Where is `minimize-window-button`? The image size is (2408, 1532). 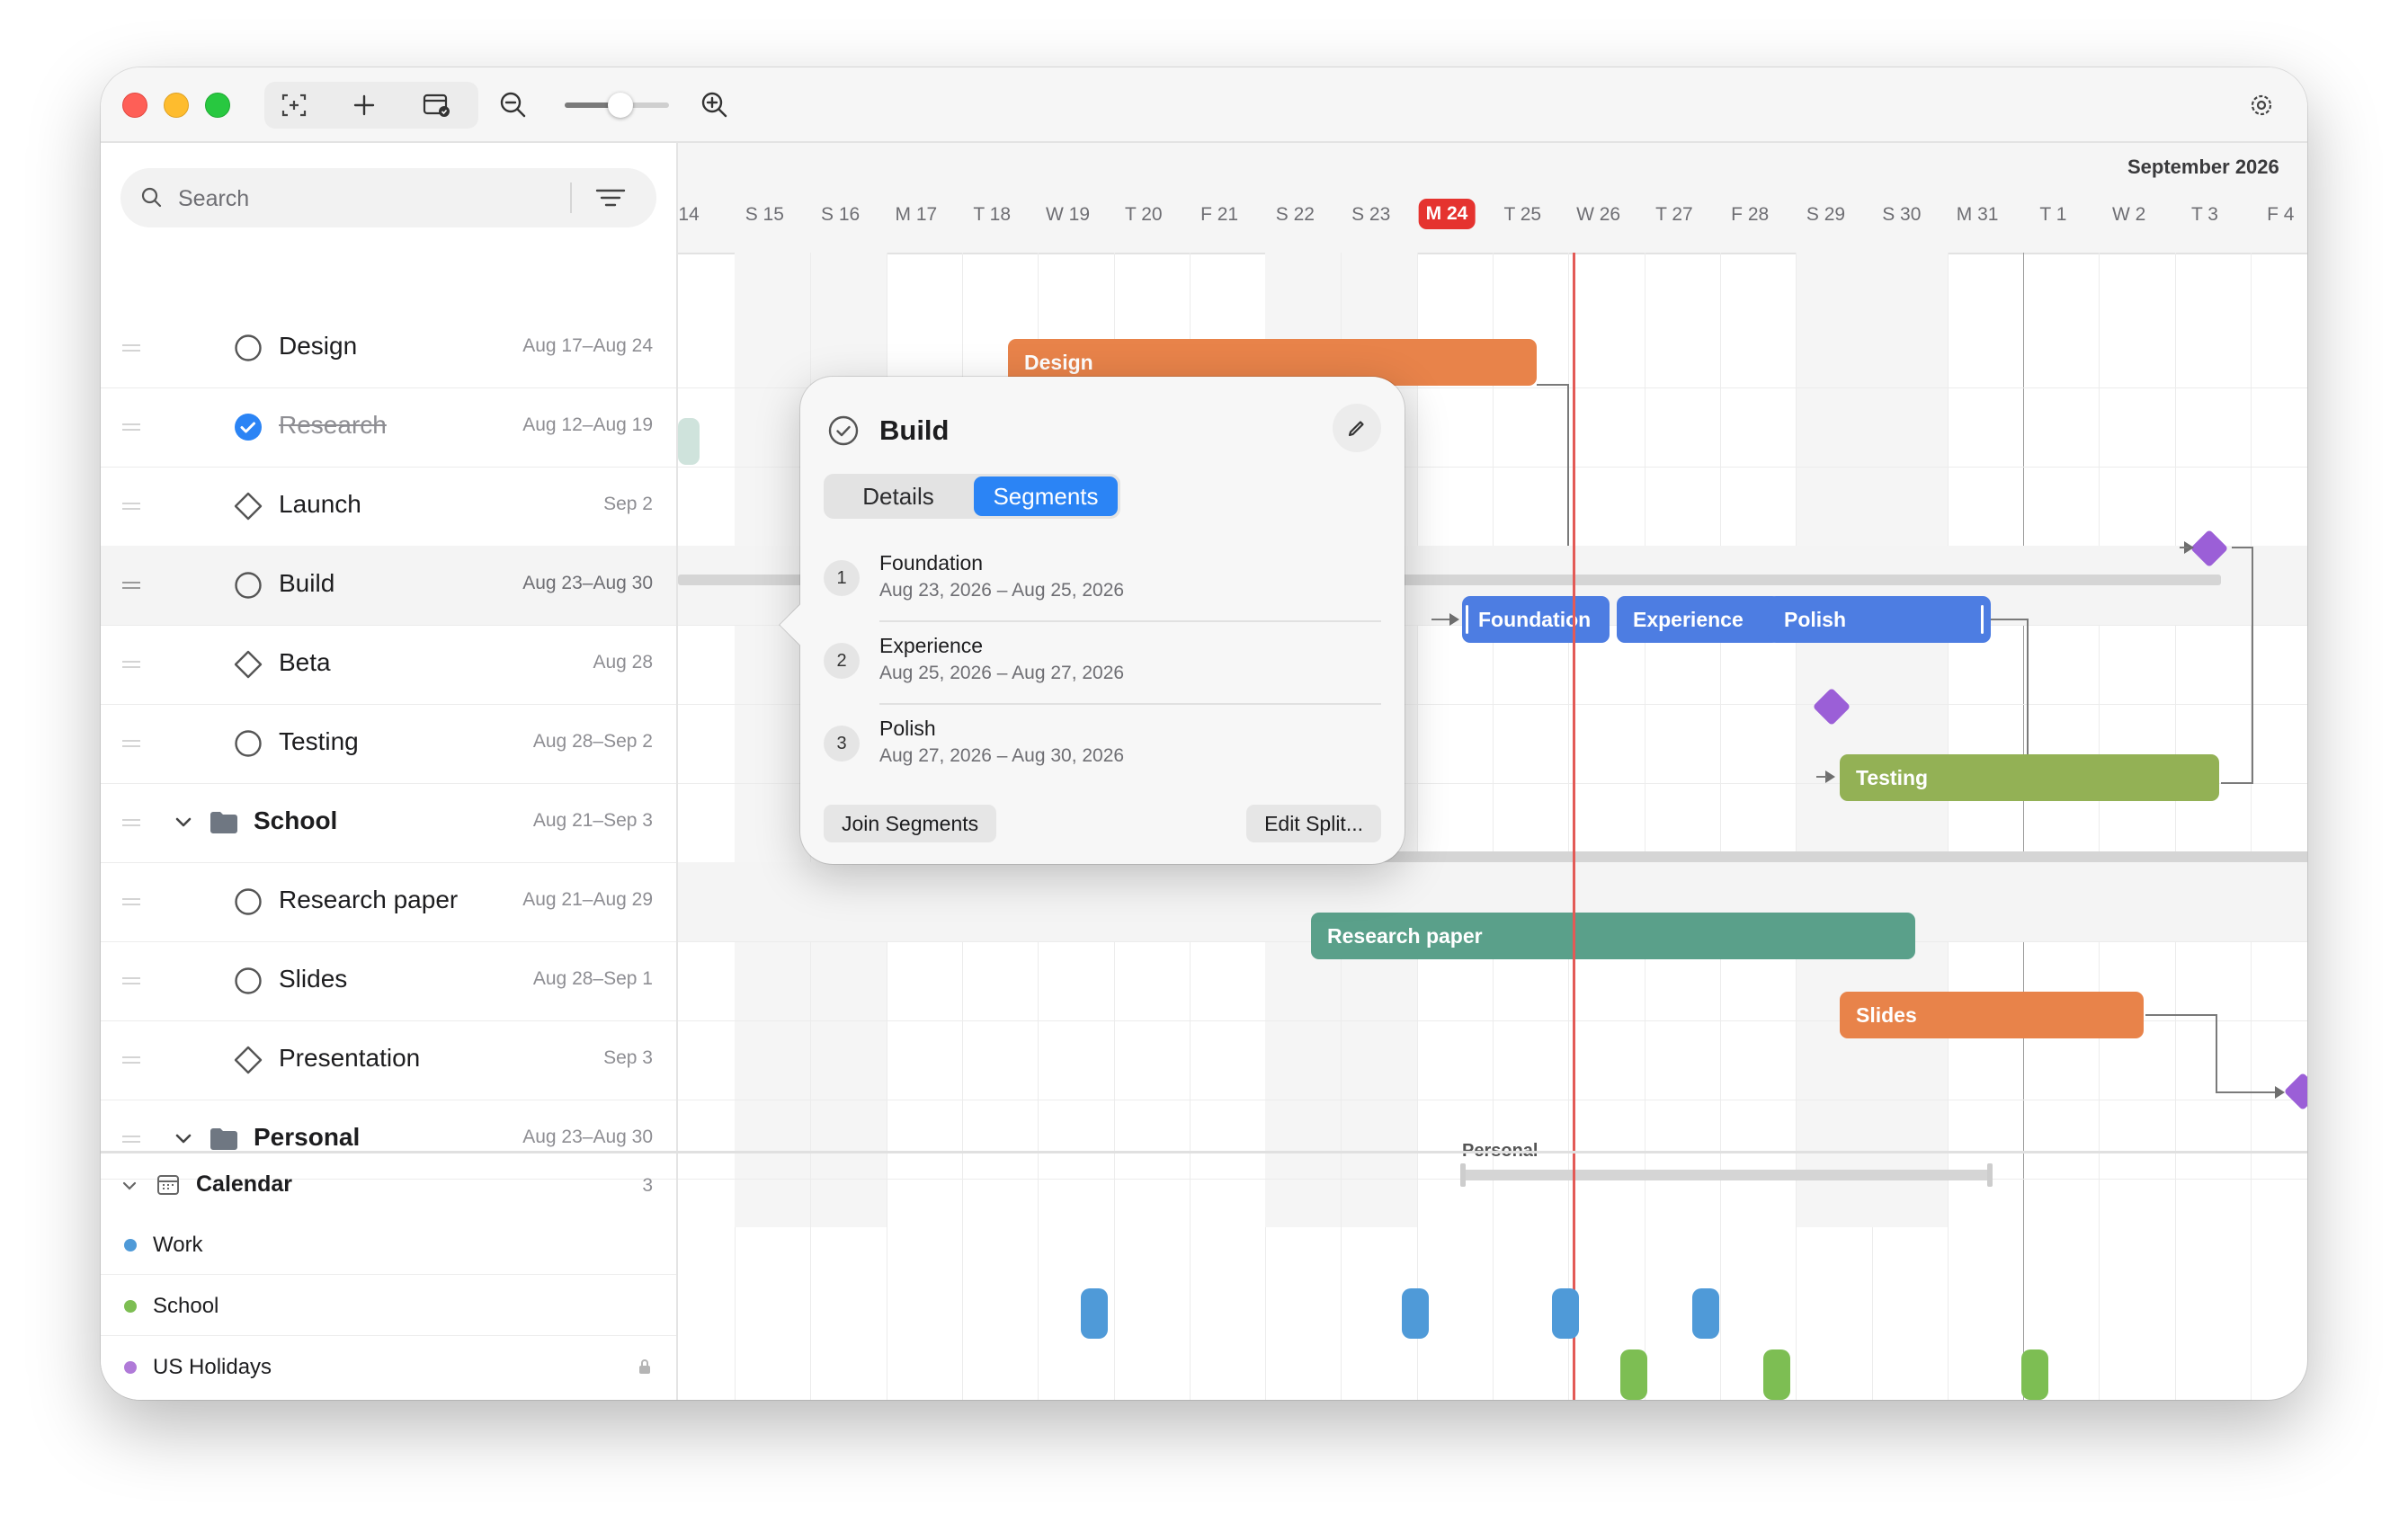
minimize-window-button is located at coordinates (176, 105).